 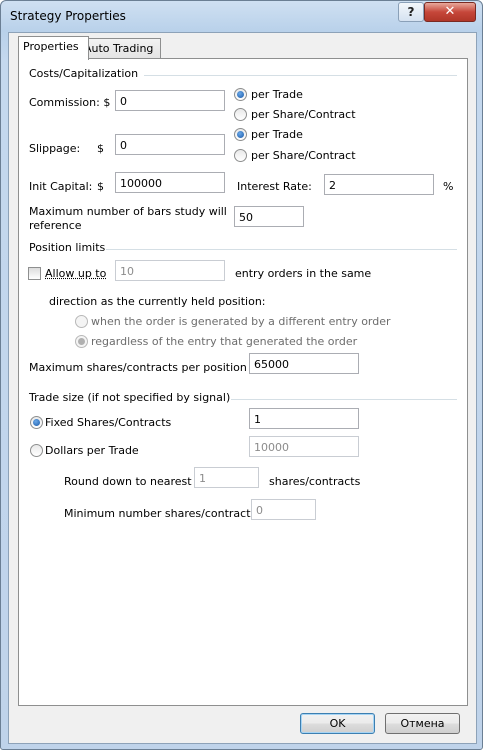 What do you see at coordinates (241, 17) in the screenshot?
I see `title-bar: Strategy Properties ? ✕` at bounding box center [241, 17].